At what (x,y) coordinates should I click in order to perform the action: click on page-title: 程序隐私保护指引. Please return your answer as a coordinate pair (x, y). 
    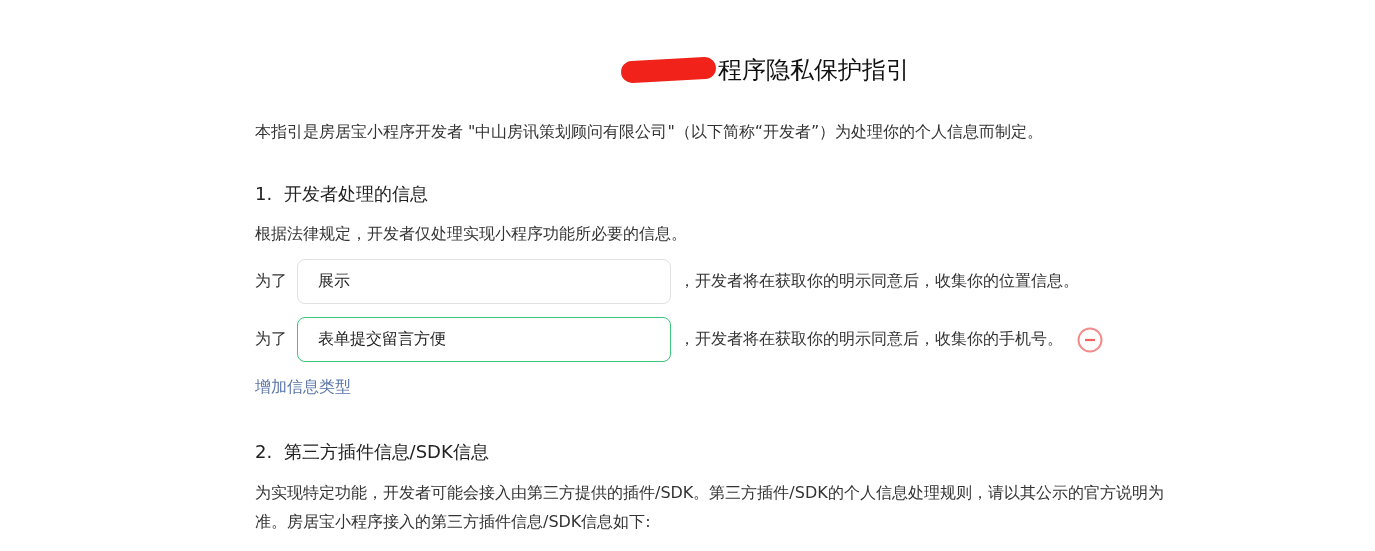
    Looking at the image, I should click on (813, 70).